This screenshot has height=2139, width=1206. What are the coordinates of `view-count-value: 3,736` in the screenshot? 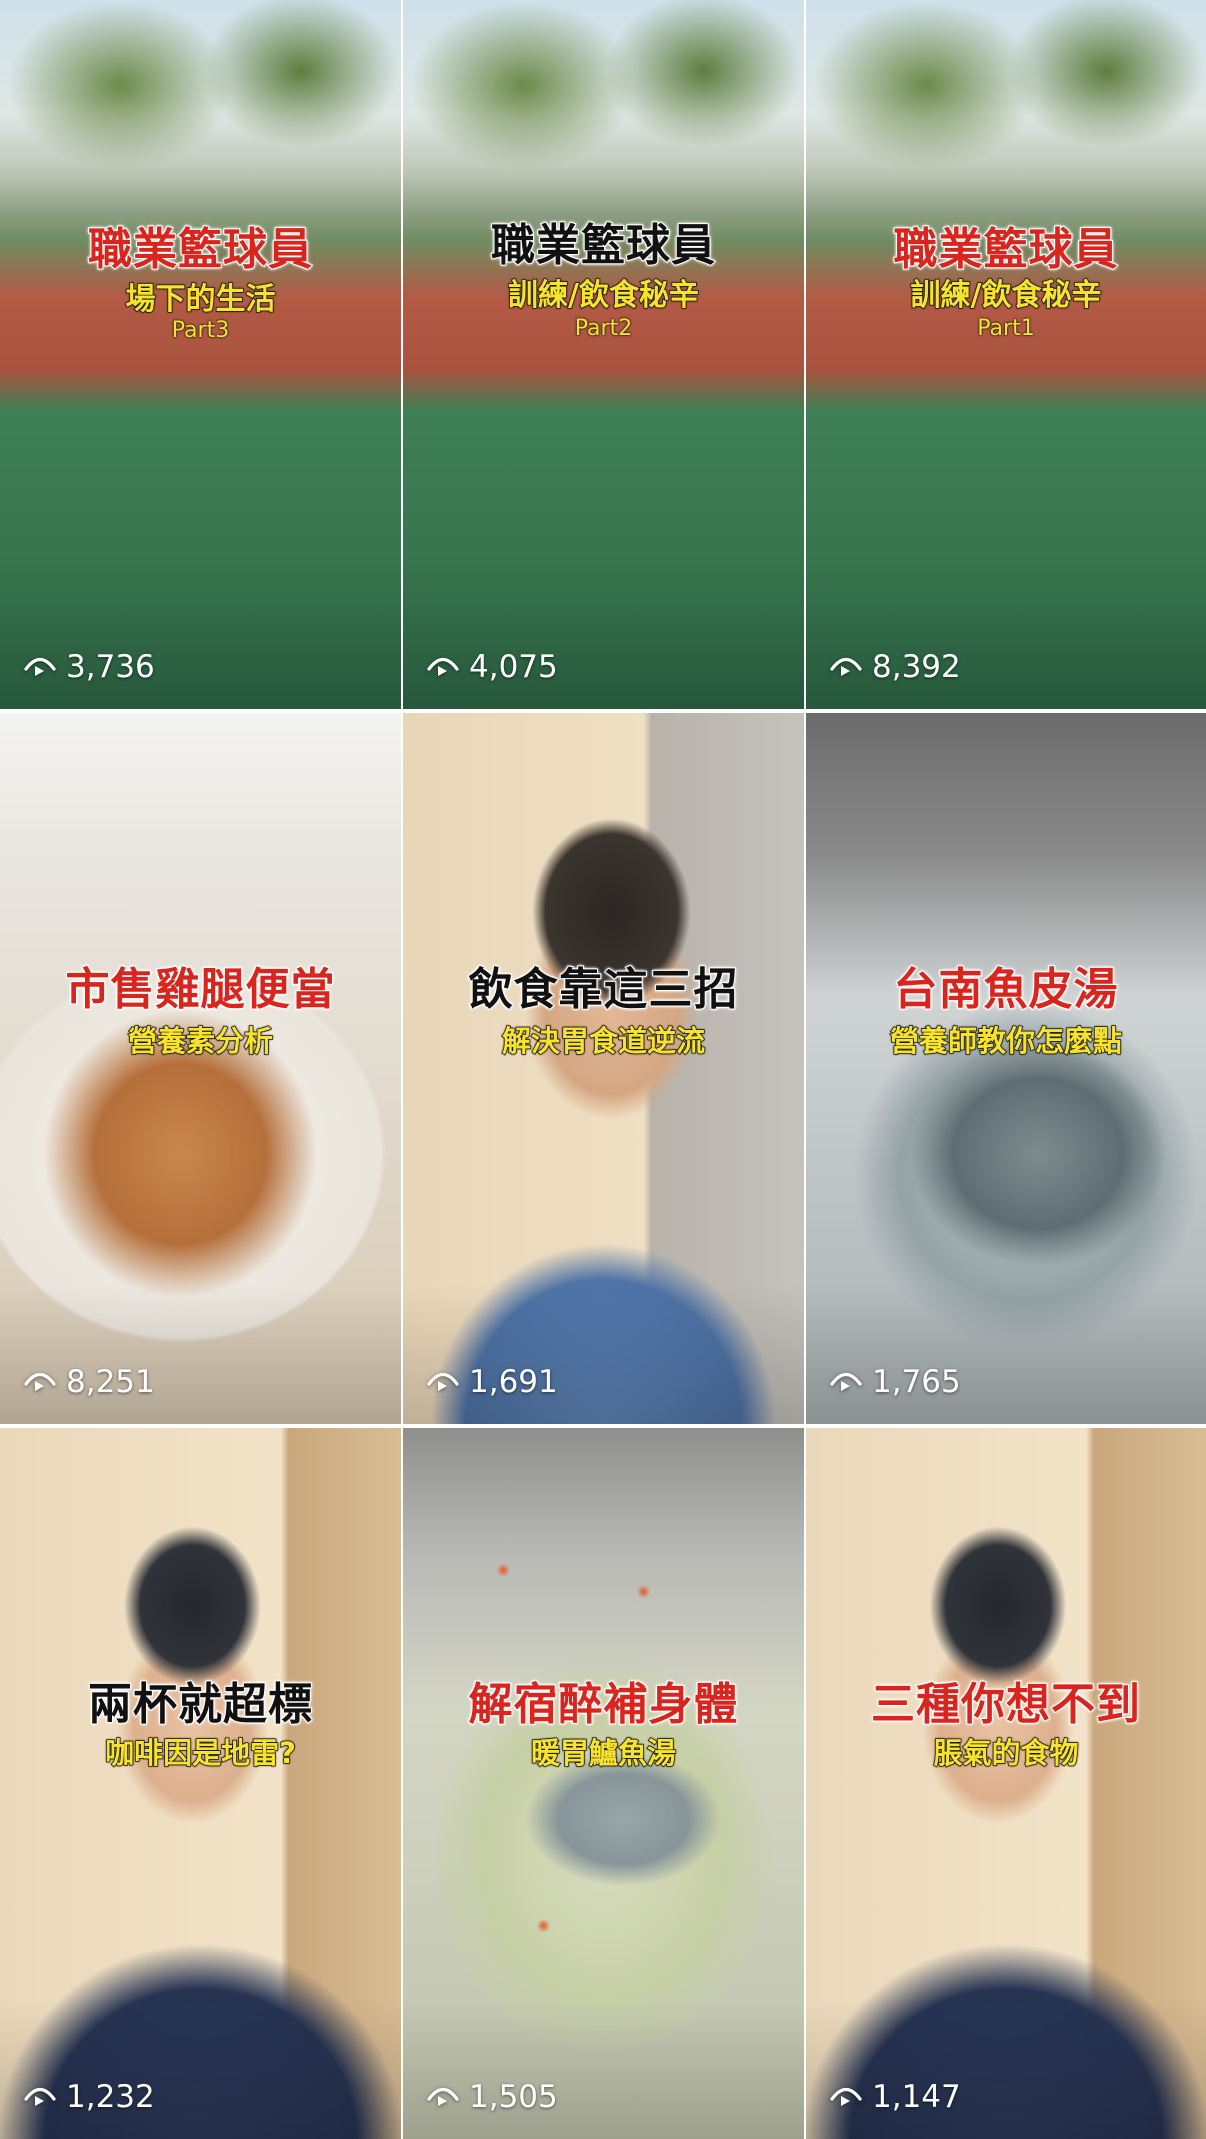 It's located at (110, 667).